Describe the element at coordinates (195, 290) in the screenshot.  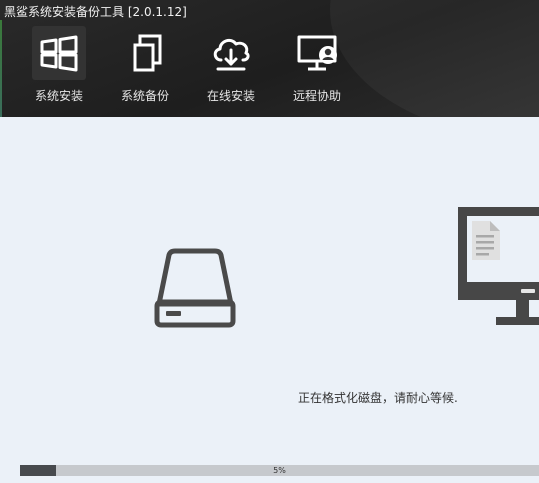
I see `hard-disk-icon` at that location.